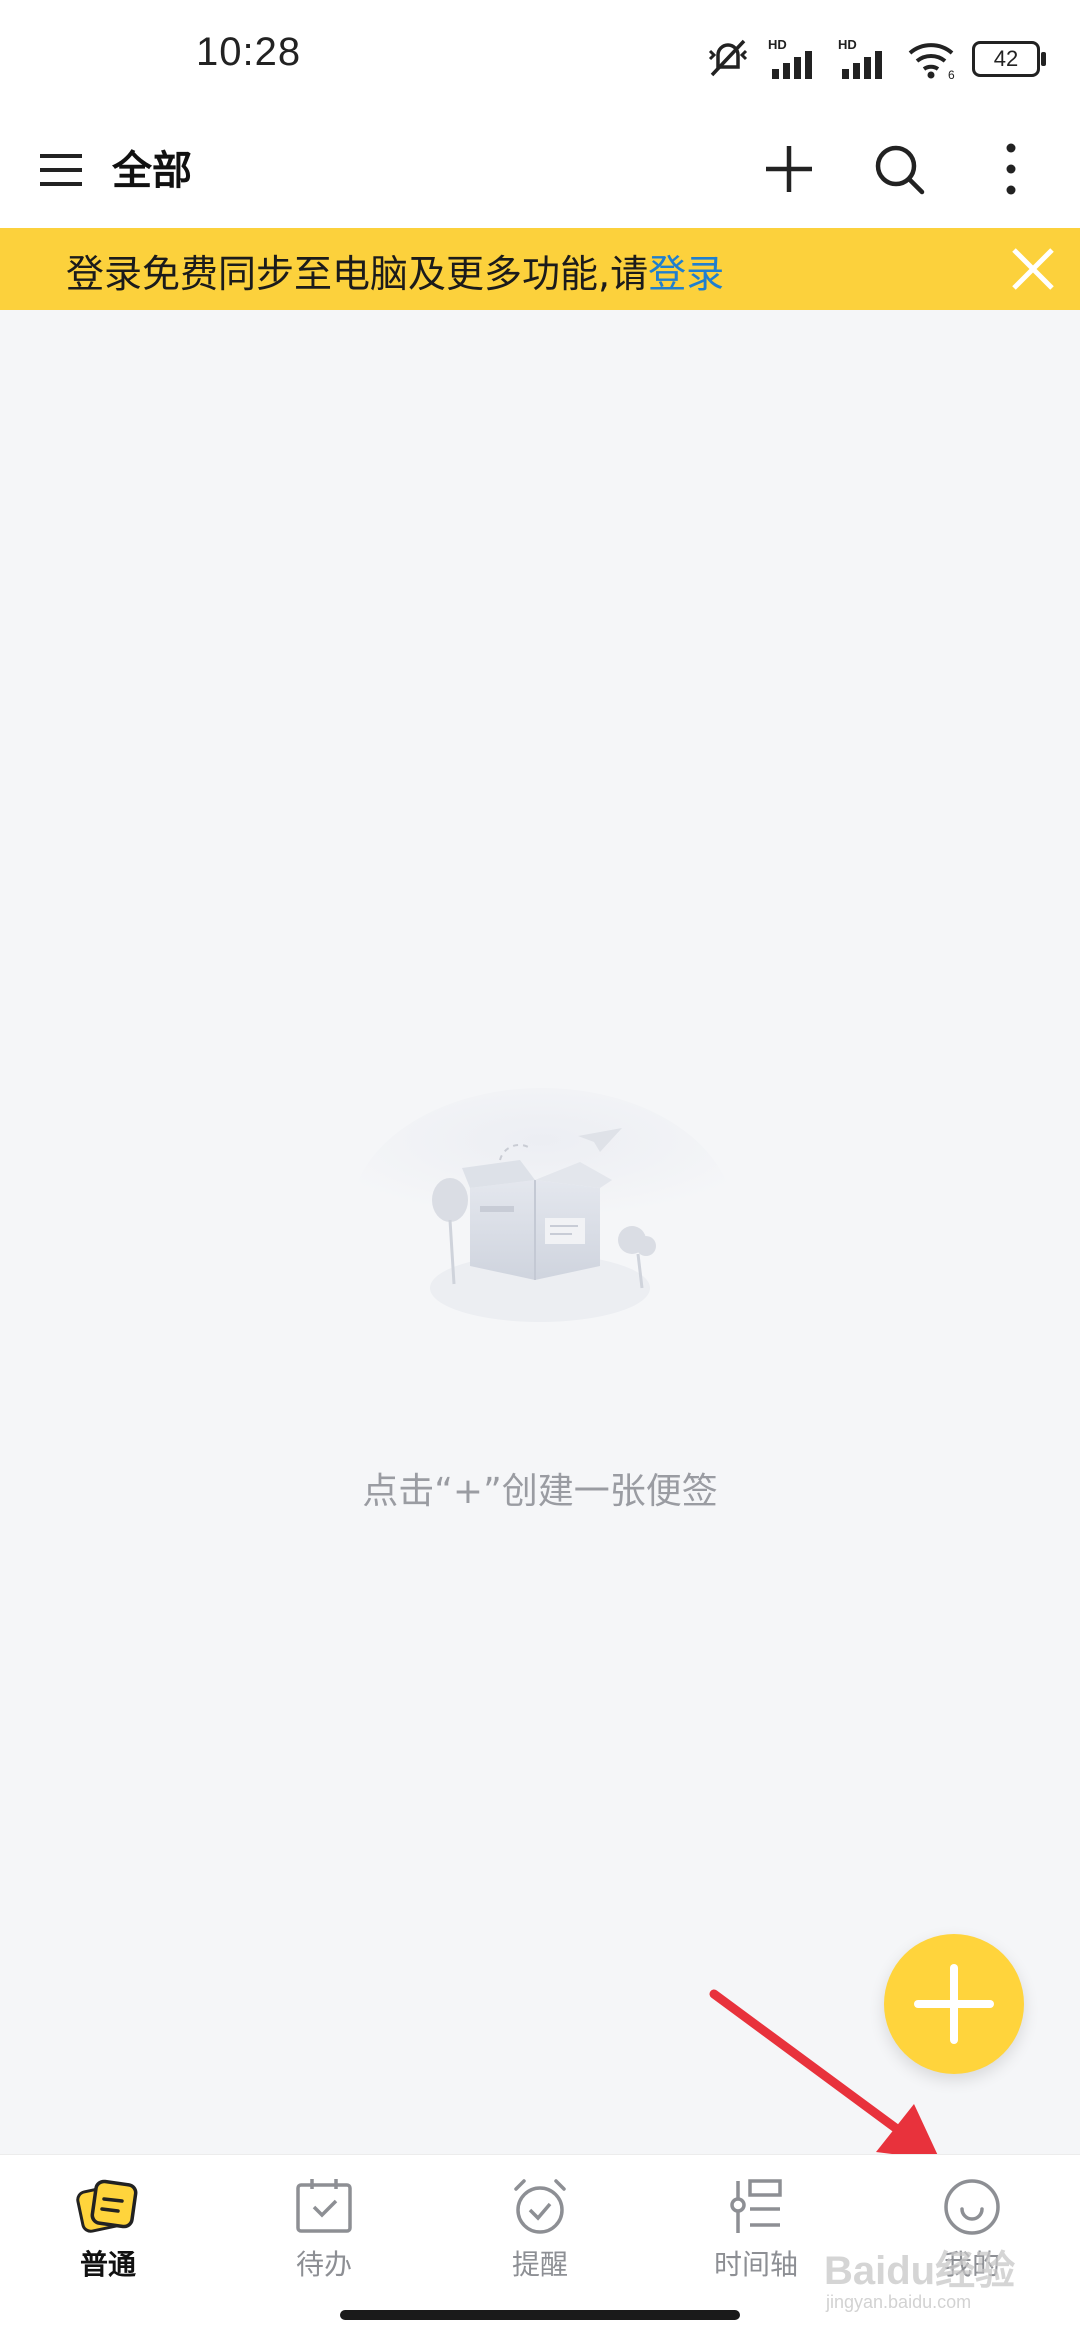  I want to click on nav-item-reminder: 提醒, so click(540, 2230).